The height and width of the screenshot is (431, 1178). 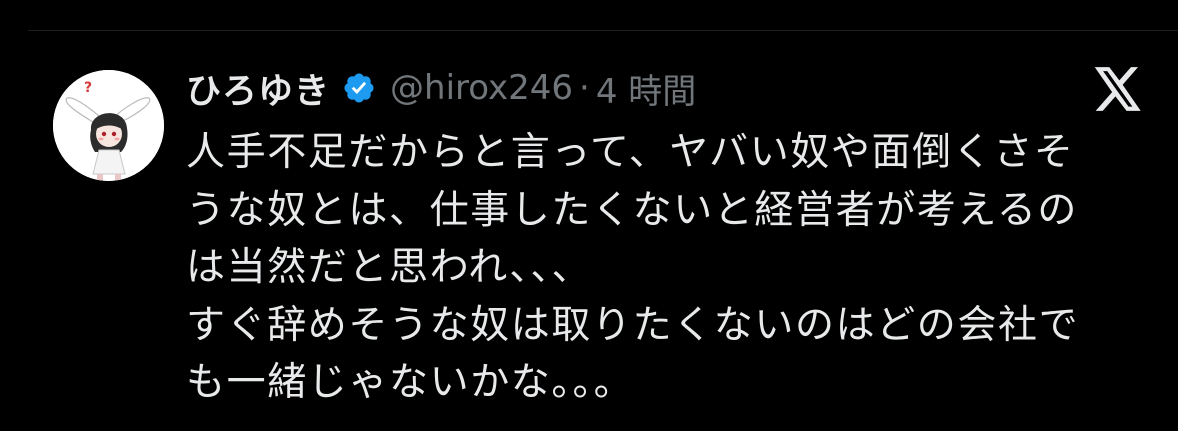 I want to click on x-logo-icon, so click(x=1118, y=89).